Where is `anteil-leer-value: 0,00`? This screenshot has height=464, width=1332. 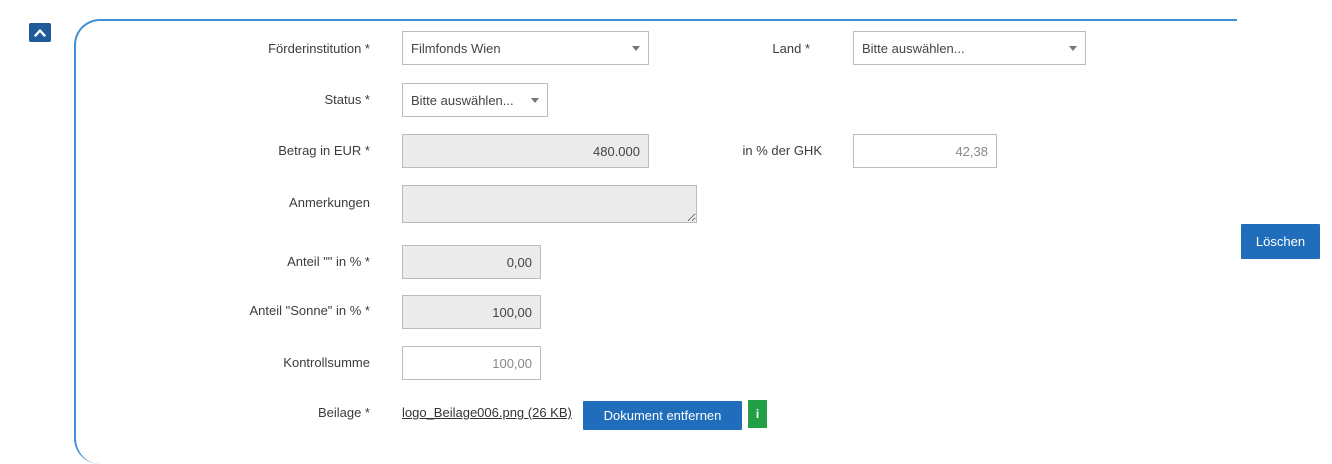
anteil-leer-value: 0,00 is located at coordinates (519, 262).